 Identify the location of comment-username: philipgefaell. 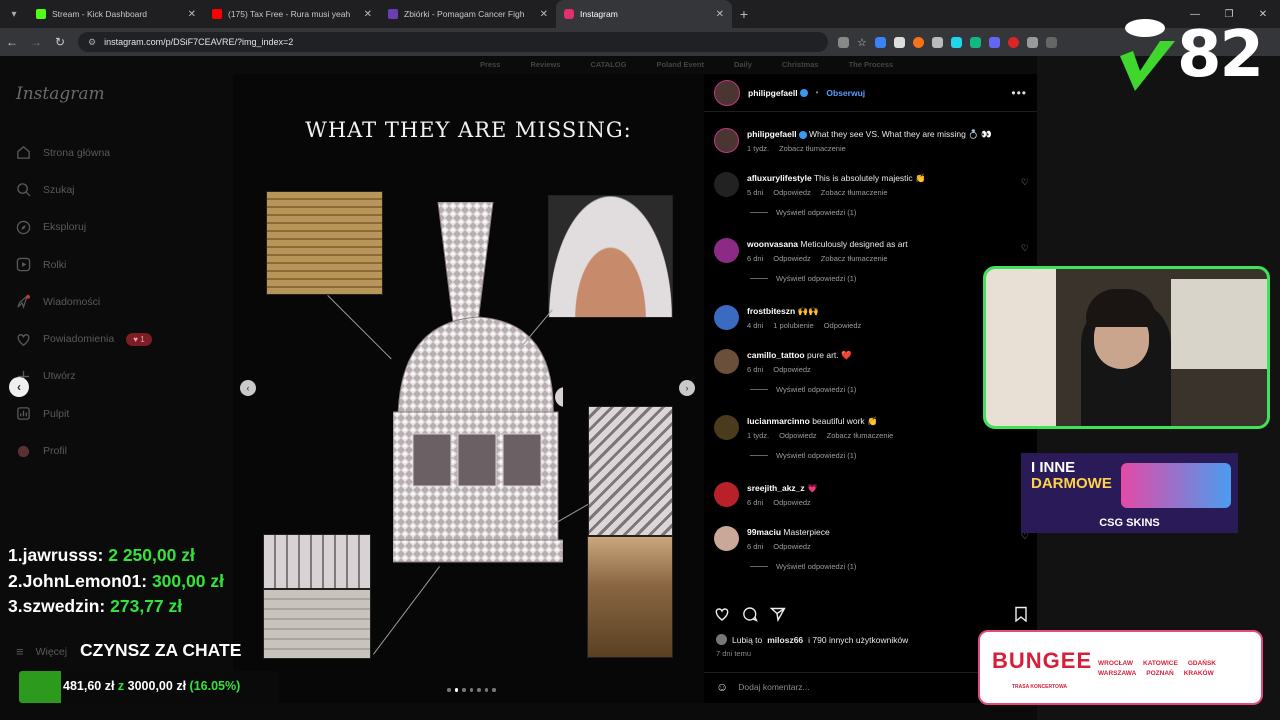
(772, 134).